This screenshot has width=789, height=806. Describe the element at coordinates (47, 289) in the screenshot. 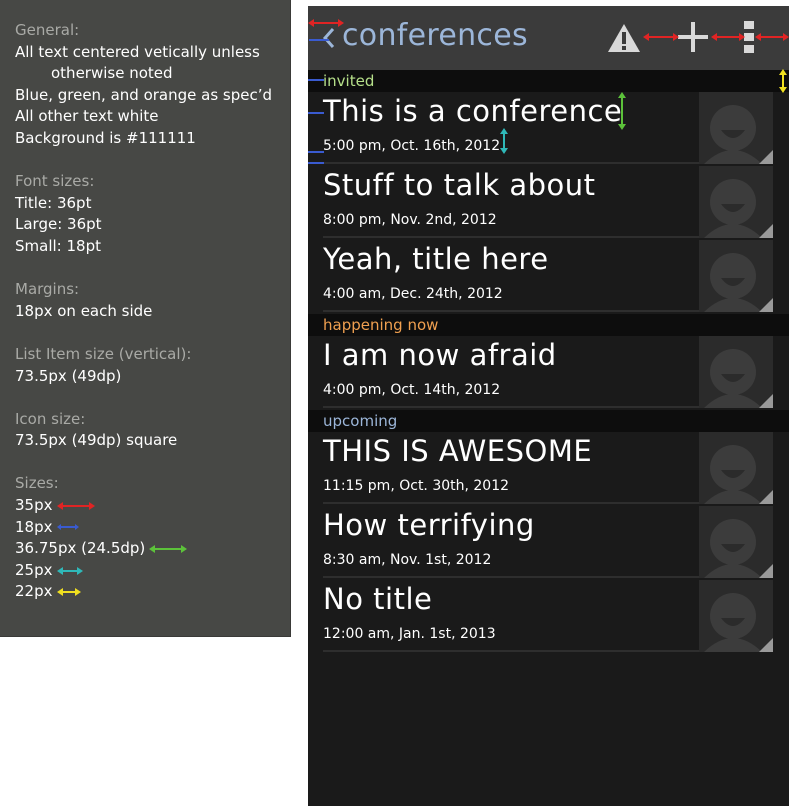

I see `spec-margins-title: Margins:` at that location.